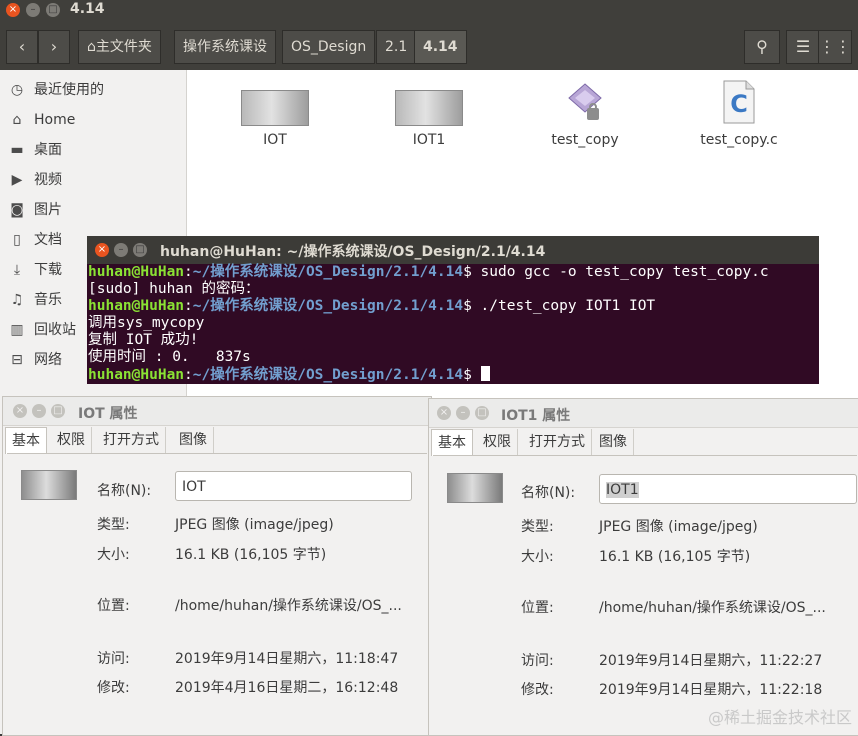 This screenshot has width=858, height=736. Describe the element at coordinates (475, 488) in the screenshot. I see `file-thumbnail` at that location.